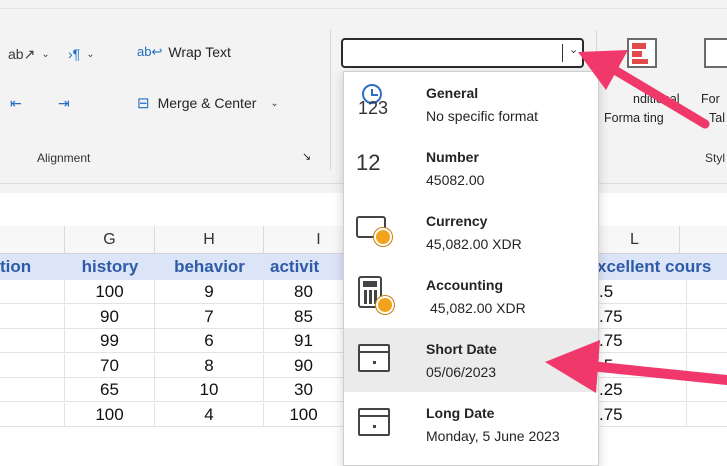 This screenshot has width=727, height=466. What do you see at coordinates (199, 52) in the screenshot?
I see `wrap-text-label: Wrap Text` at bounding box center [199, 52].